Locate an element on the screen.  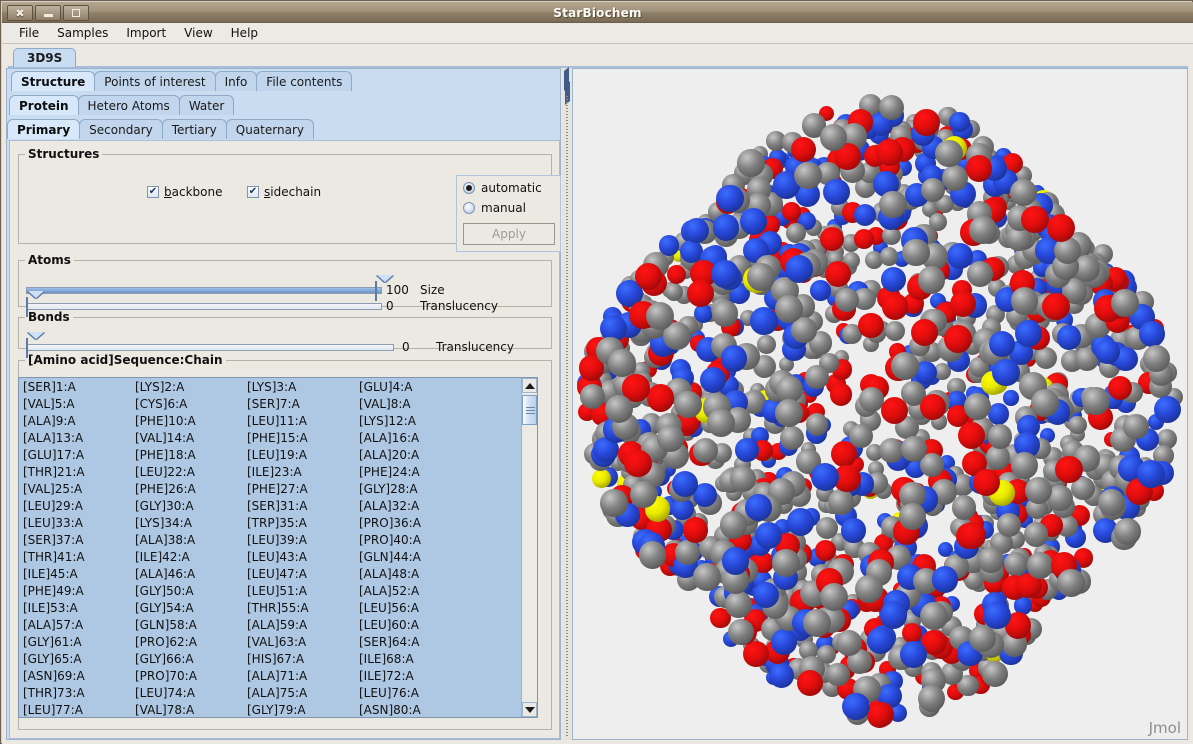
tab-protein: Protein is located at coordinates (44, 105).